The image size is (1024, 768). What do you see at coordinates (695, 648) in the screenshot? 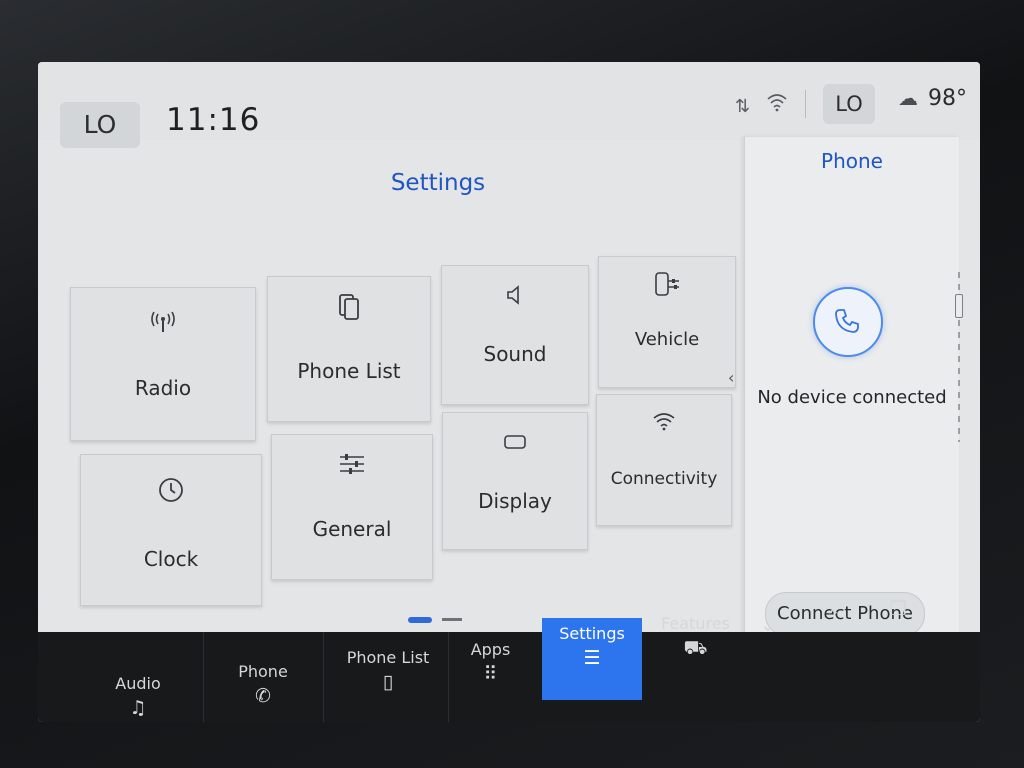
I see `truck-icon: ⛟` at bounding box center [695, 648].